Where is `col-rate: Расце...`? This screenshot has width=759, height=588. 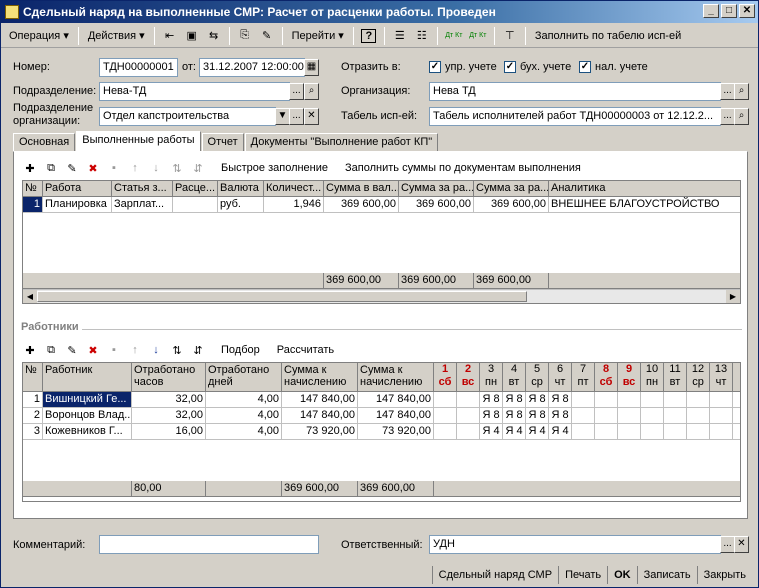 col-rate: Расце... is located at coordinates (195, 189).